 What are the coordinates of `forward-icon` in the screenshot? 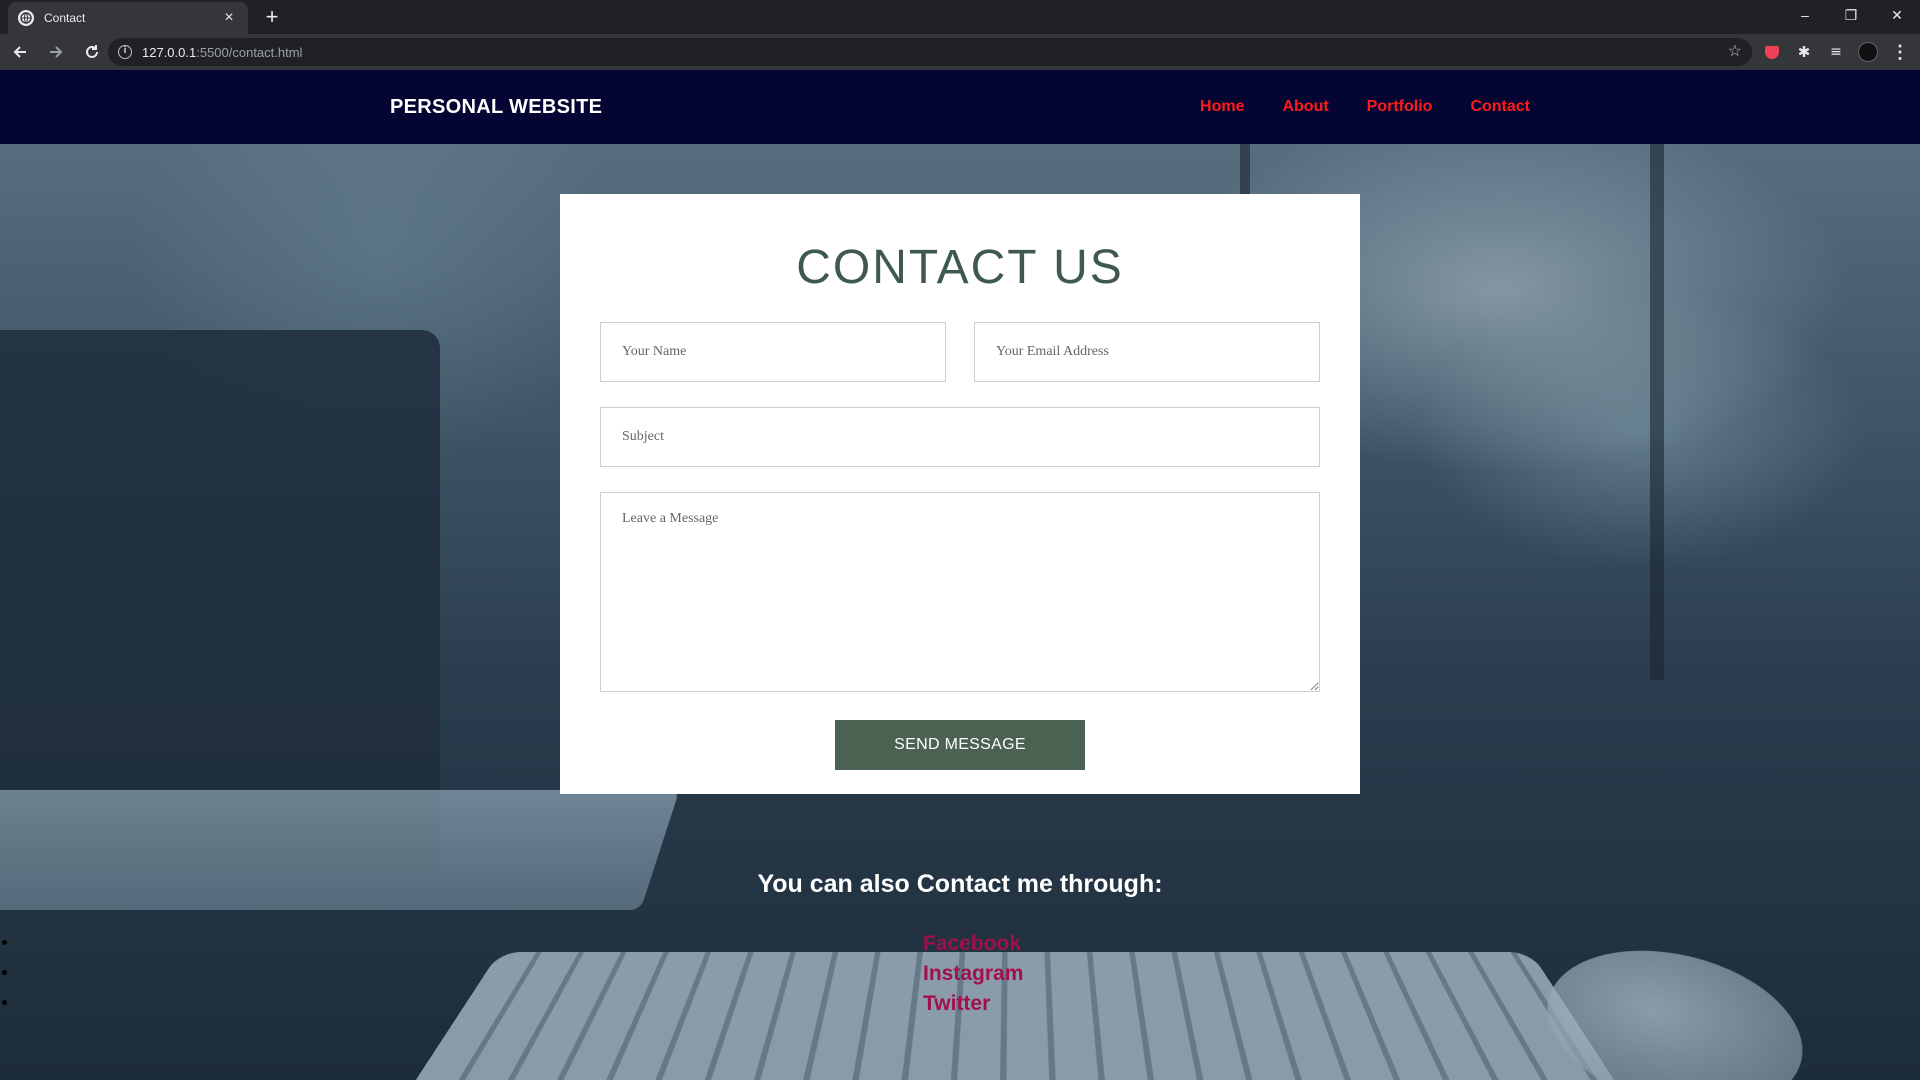 It's located at (56, 52).